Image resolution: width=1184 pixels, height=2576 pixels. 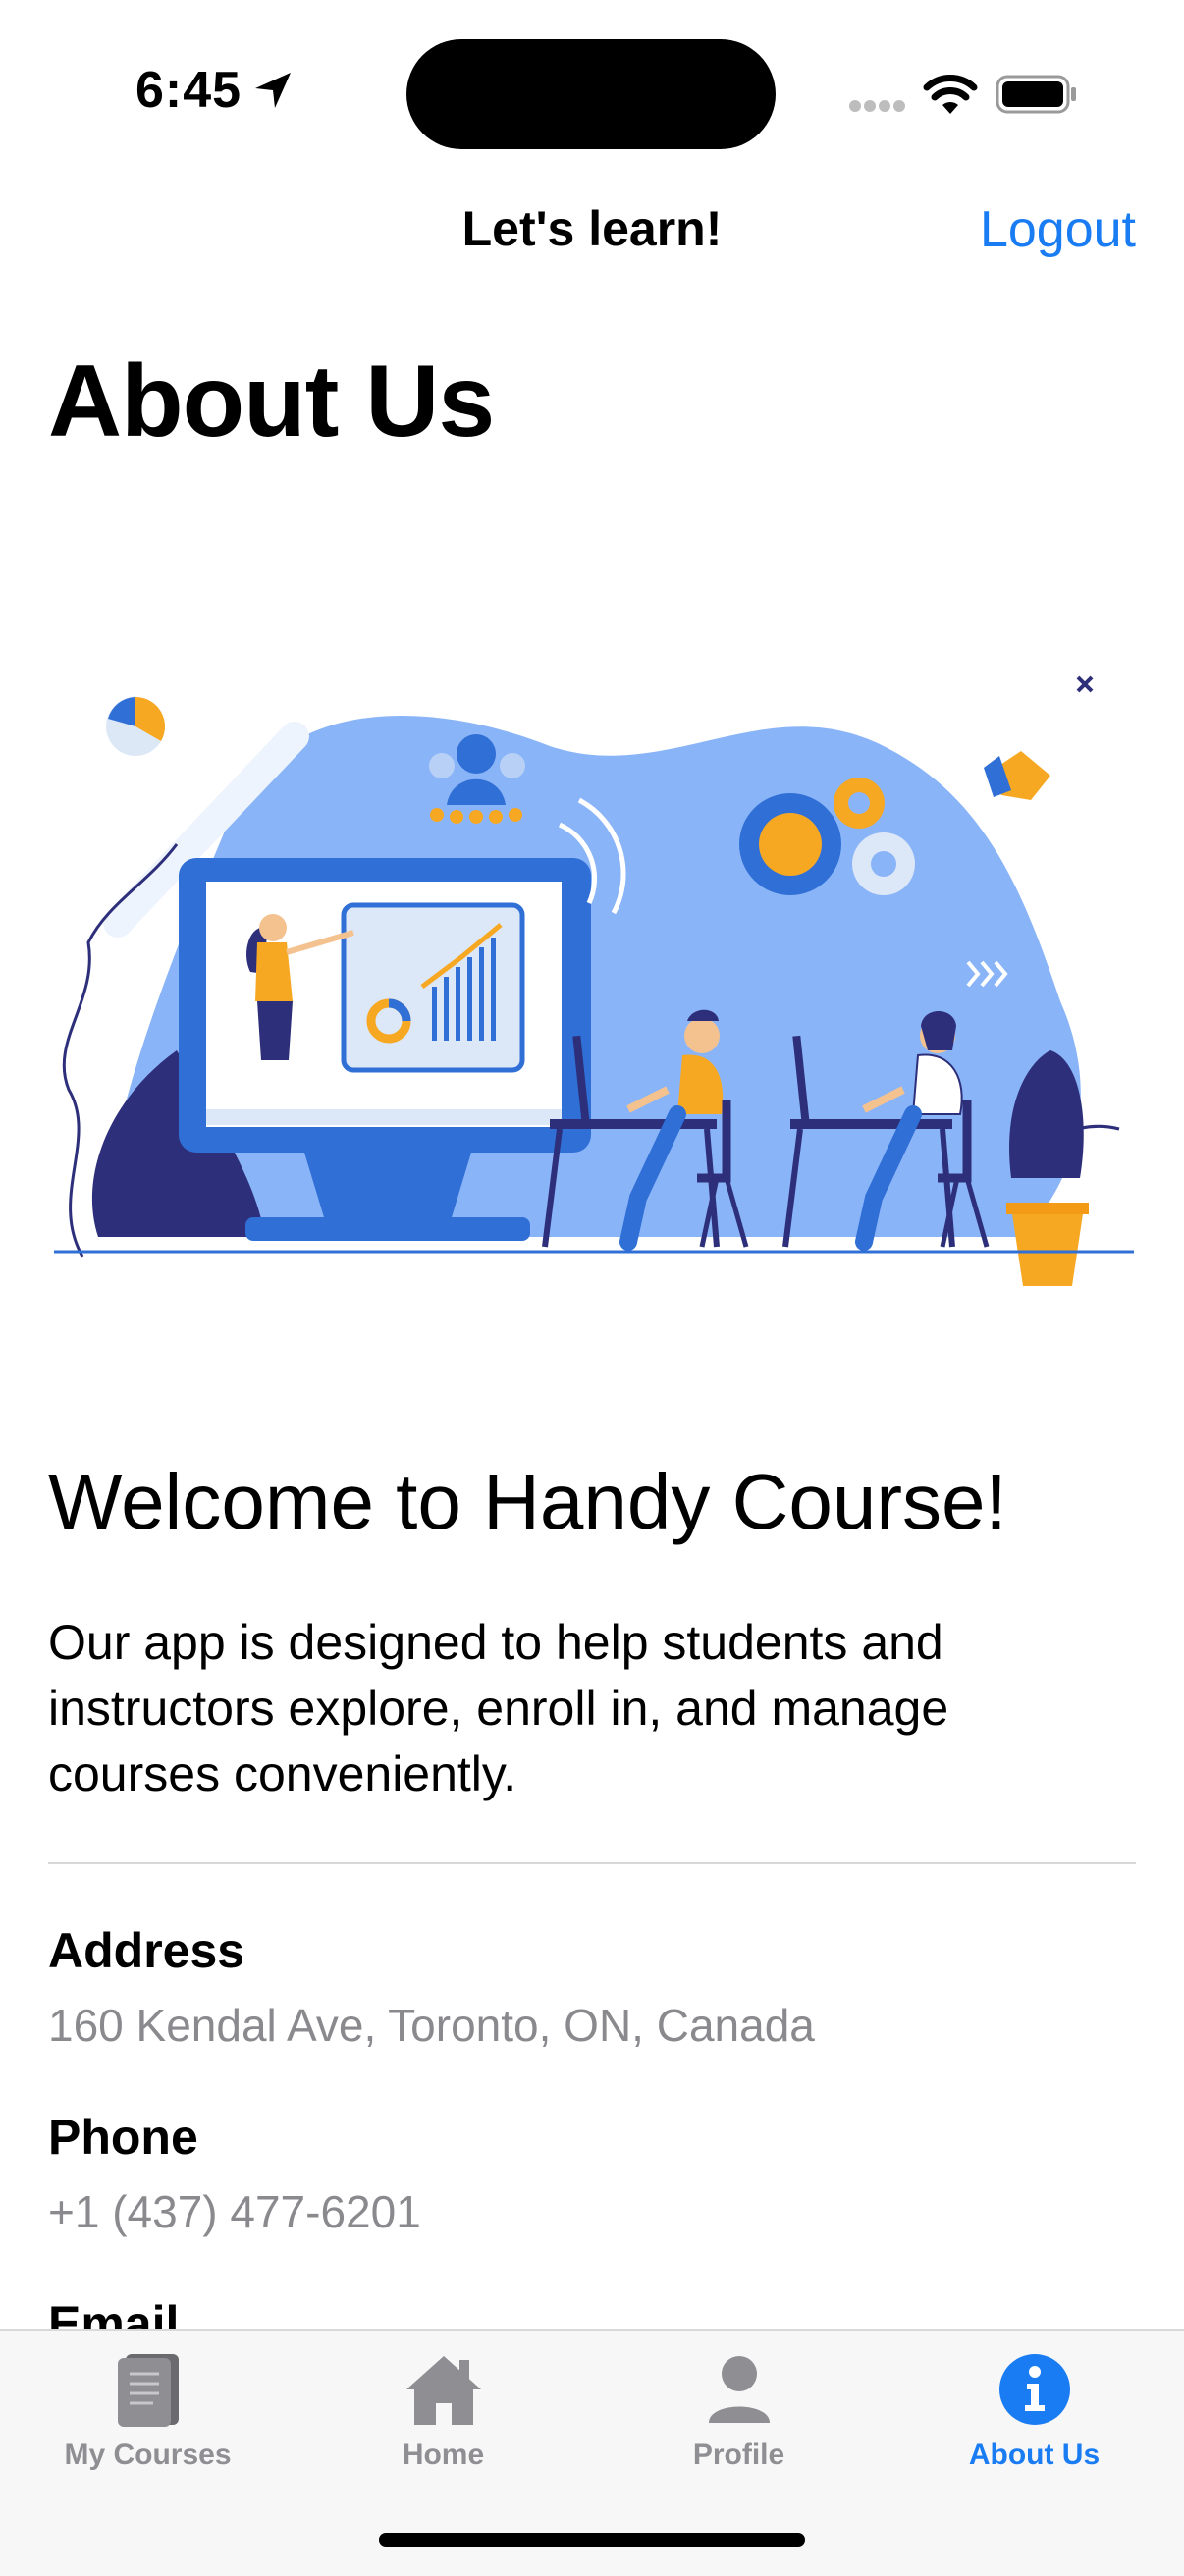 I want to click on home-indicator, so click(x=592, y=2540).